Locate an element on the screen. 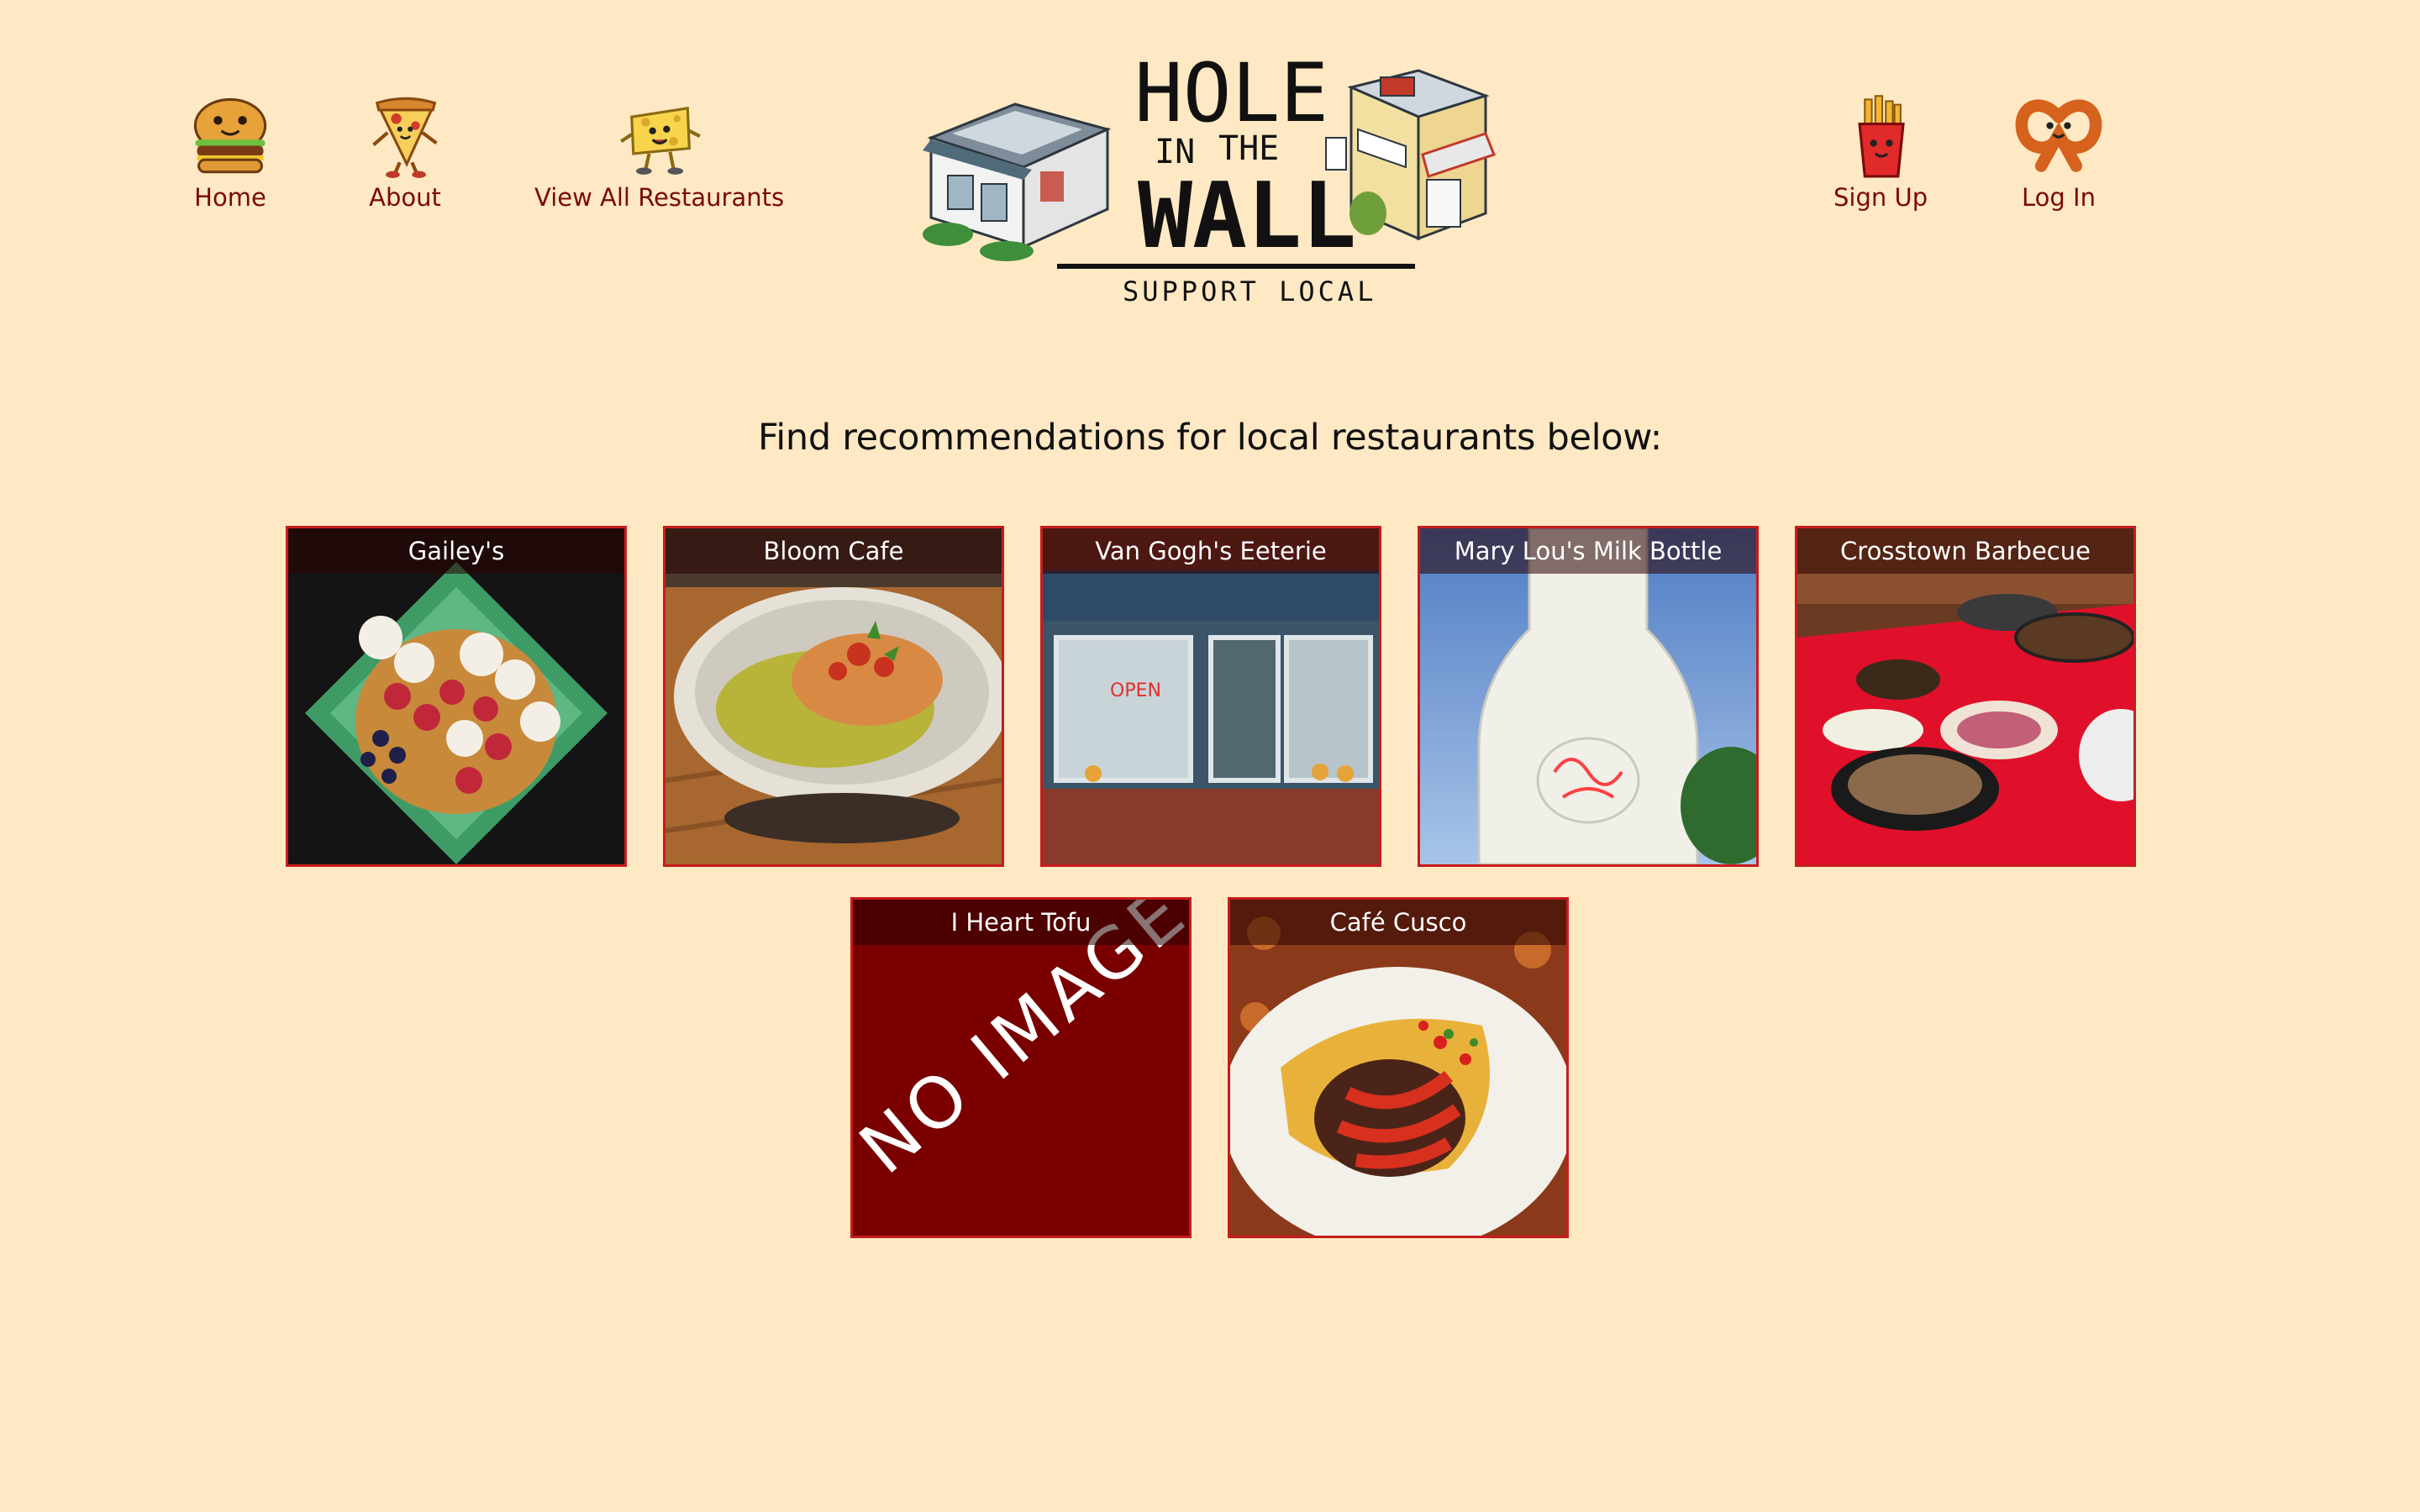 This screenshot has width=2420, height=1512. logo-word-the: THE is located at coordinates (1248, 148).